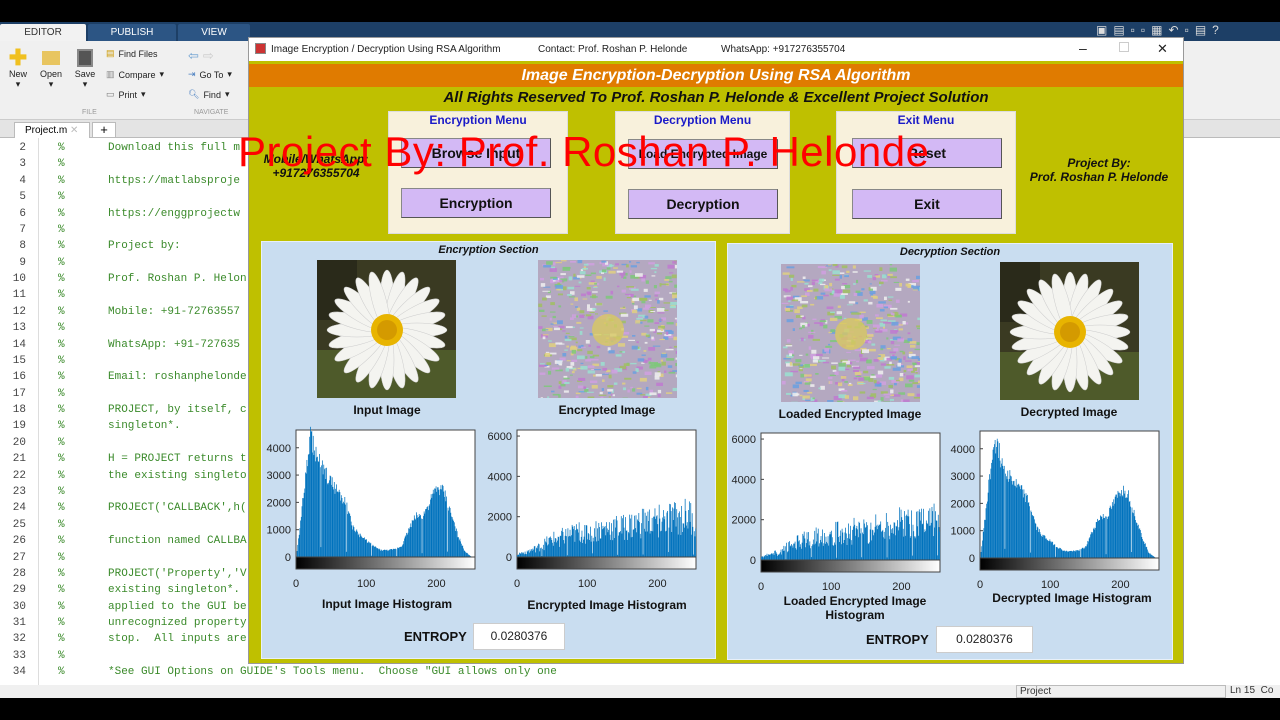  I want to click on editor-tab-project: Project.m ✕, so click(52, 130).